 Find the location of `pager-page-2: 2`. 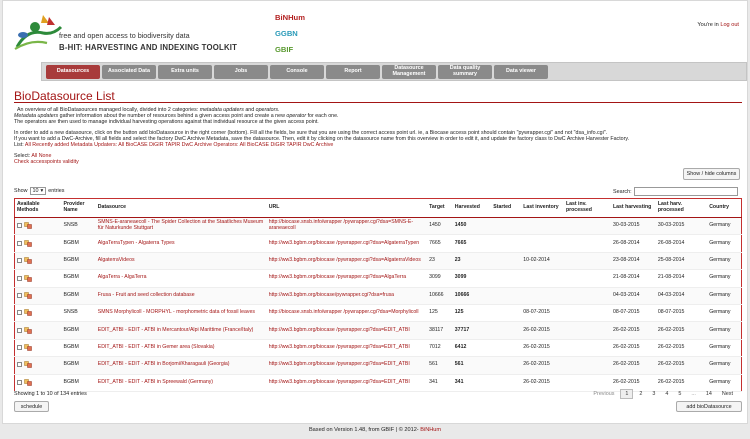

pager-page-2: 2 is located at coordinates (640, 394).